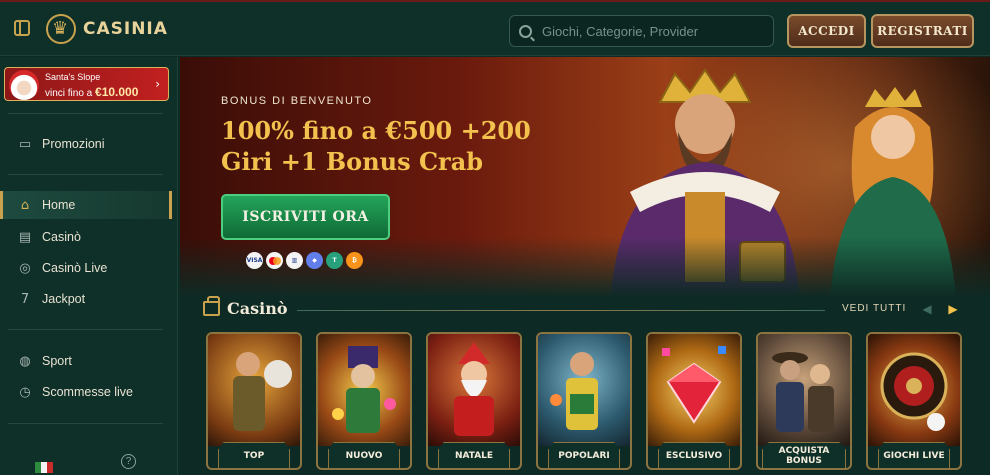  I want to click on promo-amount: €10.000, so click(117, 92).